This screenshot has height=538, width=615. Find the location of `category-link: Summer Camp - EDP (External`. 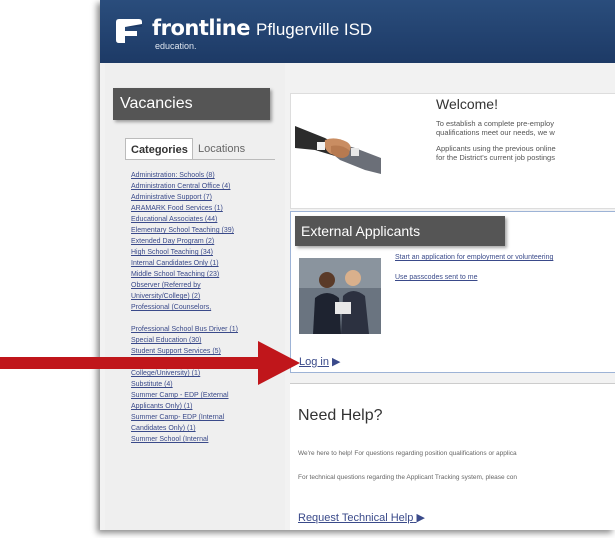

category-link: Summer Camp - EDP (External is located at coordinates (207, 395).